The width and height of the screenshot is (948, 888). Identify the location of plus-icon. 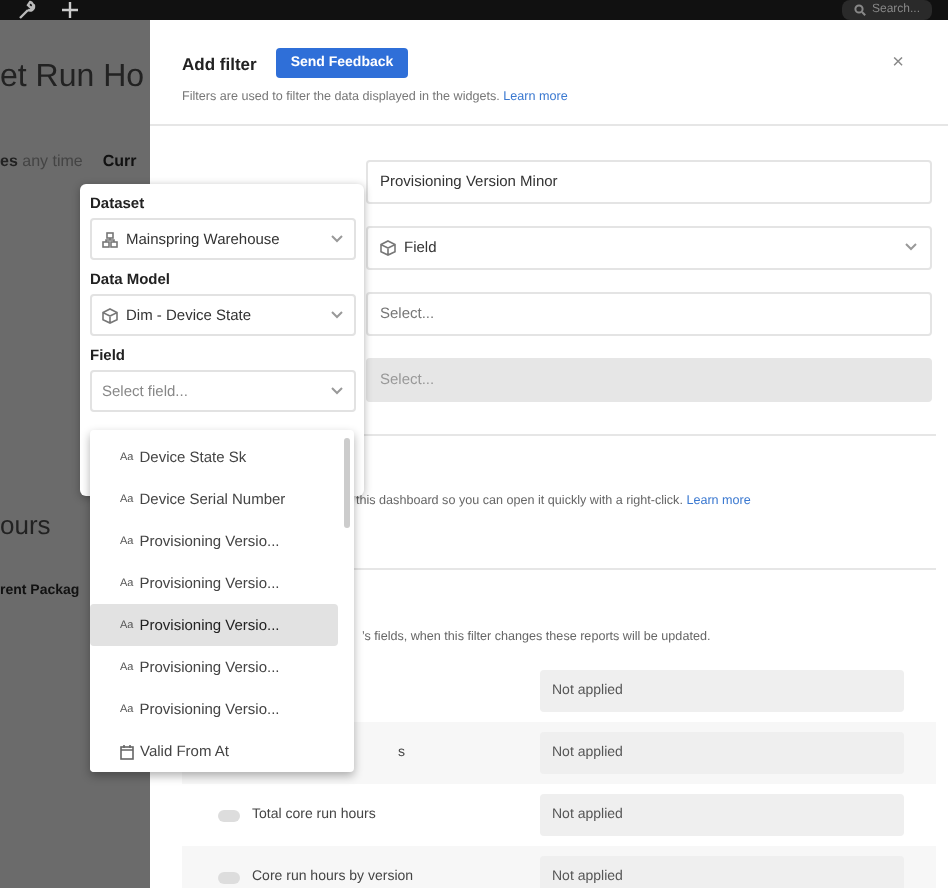
(70, 10).